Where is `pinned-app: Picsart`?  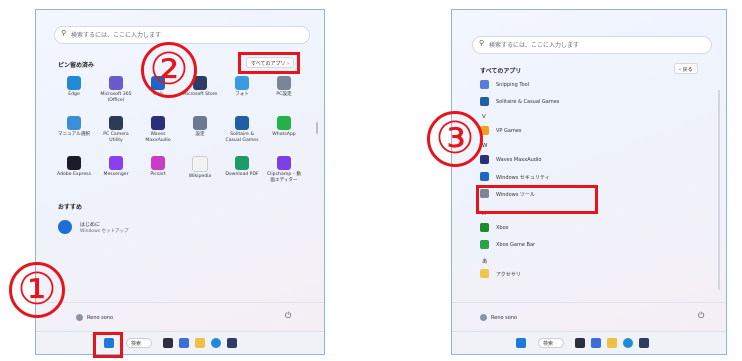
pinned-app: Picsart is located at coordinates (158, 167).